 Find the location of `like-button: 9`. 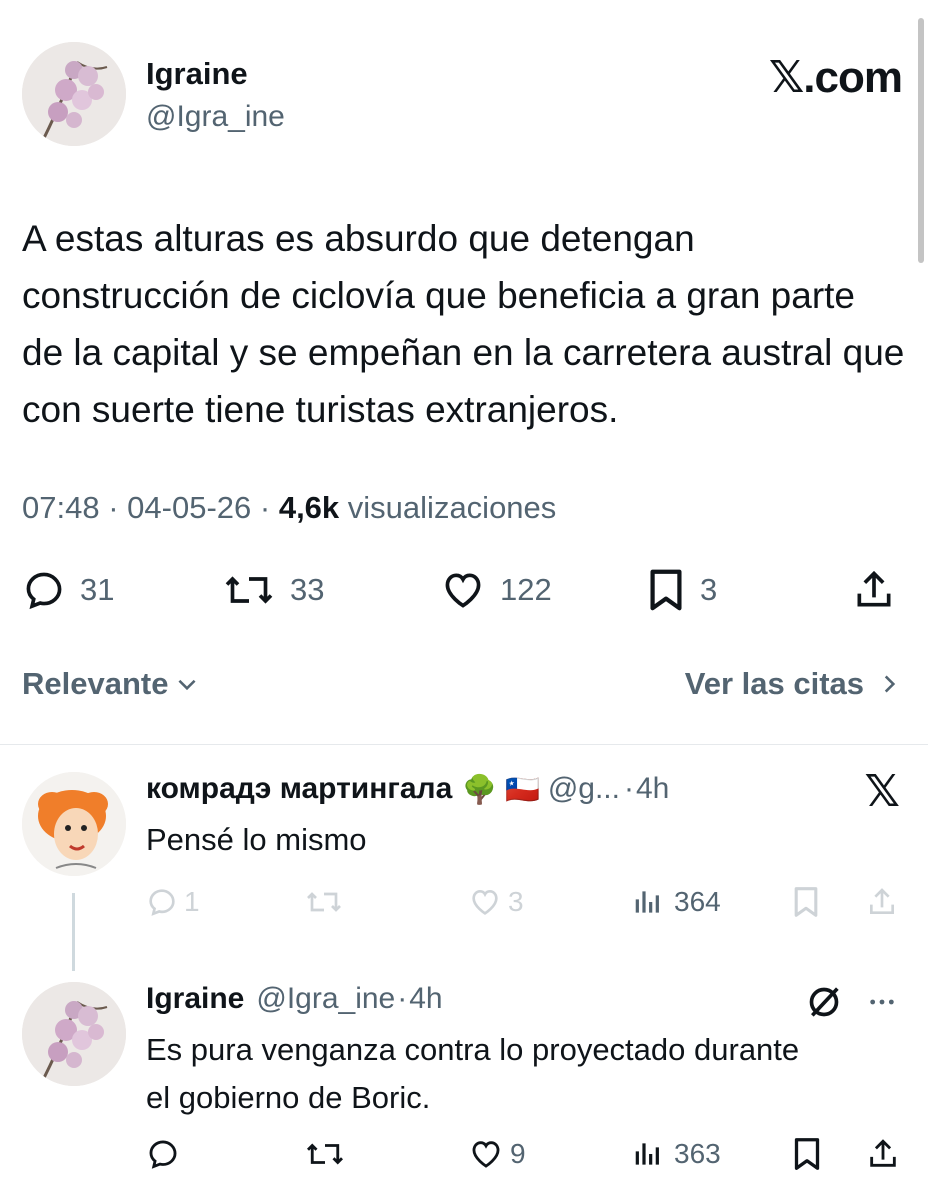

like-button: 9 is located at coordinates (497, 1154).